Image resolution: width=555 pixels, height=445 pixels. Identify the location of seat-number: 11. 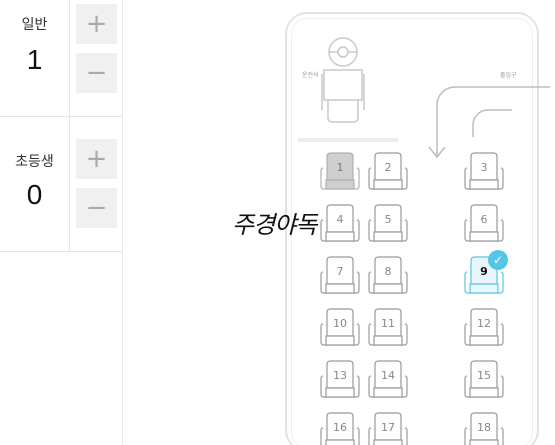
(388, 323).